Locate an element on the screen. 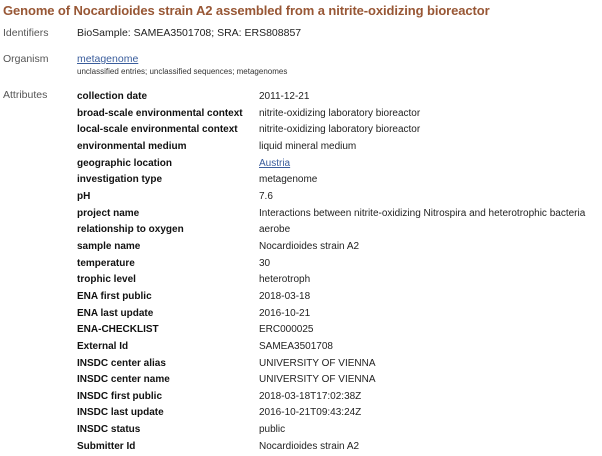 This screenshot has height=456, width=602. identifiers-value: BioSample: SAMEA3501708; SRA: ERS808857 is located at coordinates (189, 33).